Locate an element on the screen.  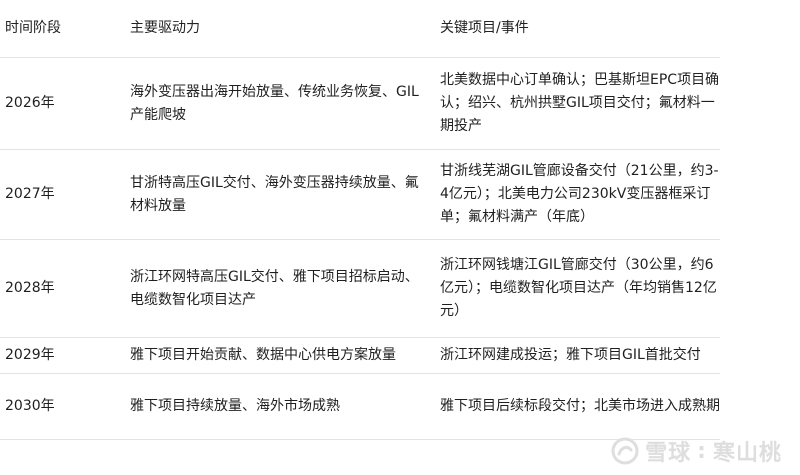
table-header-row: 时间阶段 主要驱动力 关键项目/事件 is located at coordinates (360, 29).